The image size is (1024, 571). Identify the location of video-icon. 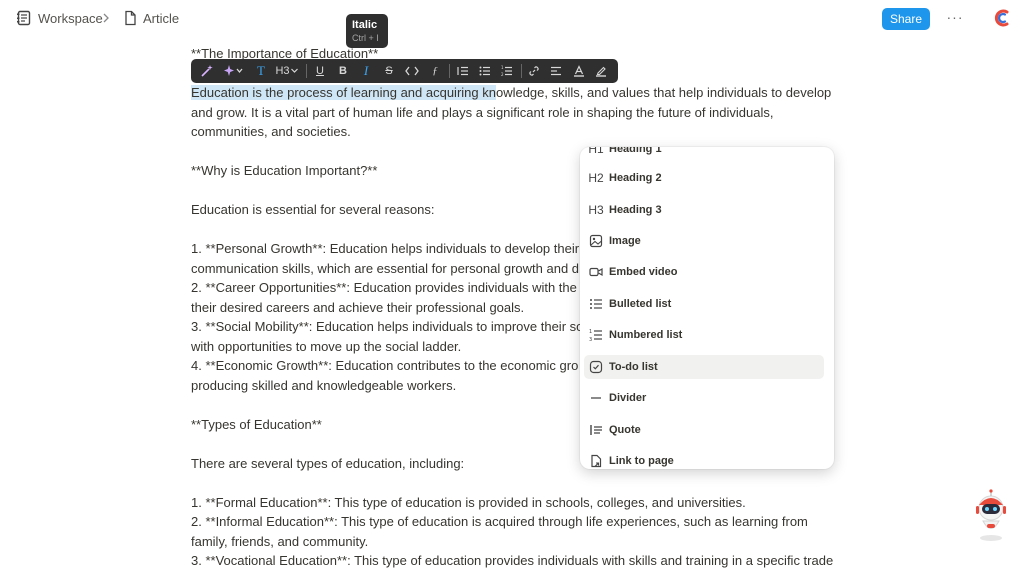
(596, 272).